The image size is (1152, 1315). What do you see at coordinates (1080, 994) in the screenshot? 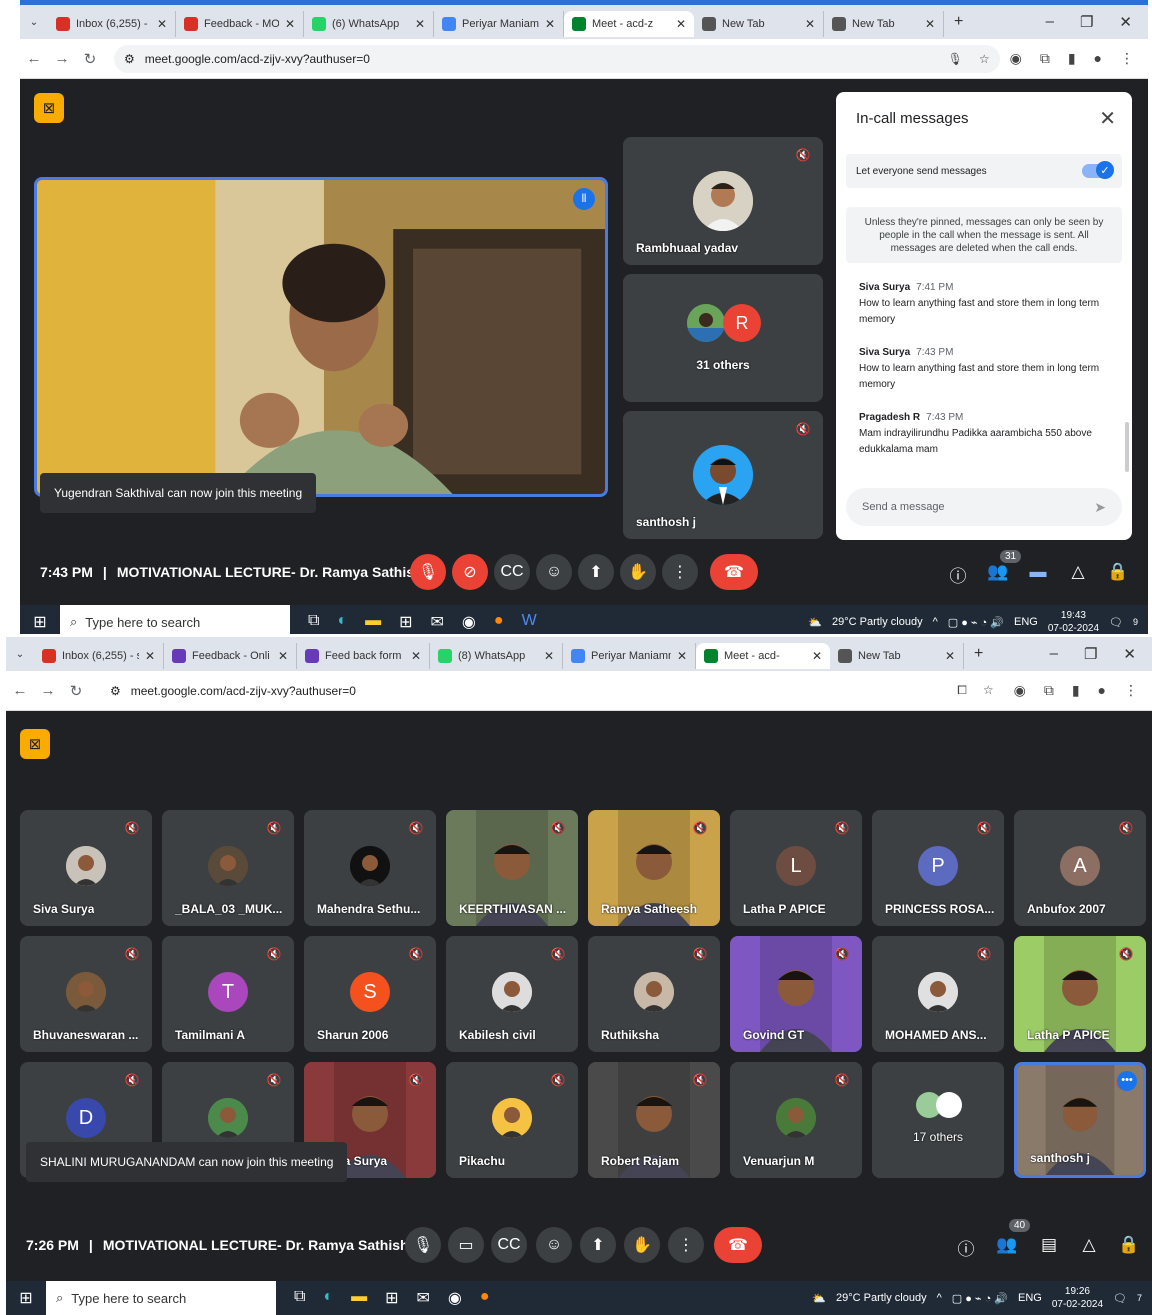
I see `participant-tile: 🔇 Latha P APICE` at bounding box center [1080, 994].